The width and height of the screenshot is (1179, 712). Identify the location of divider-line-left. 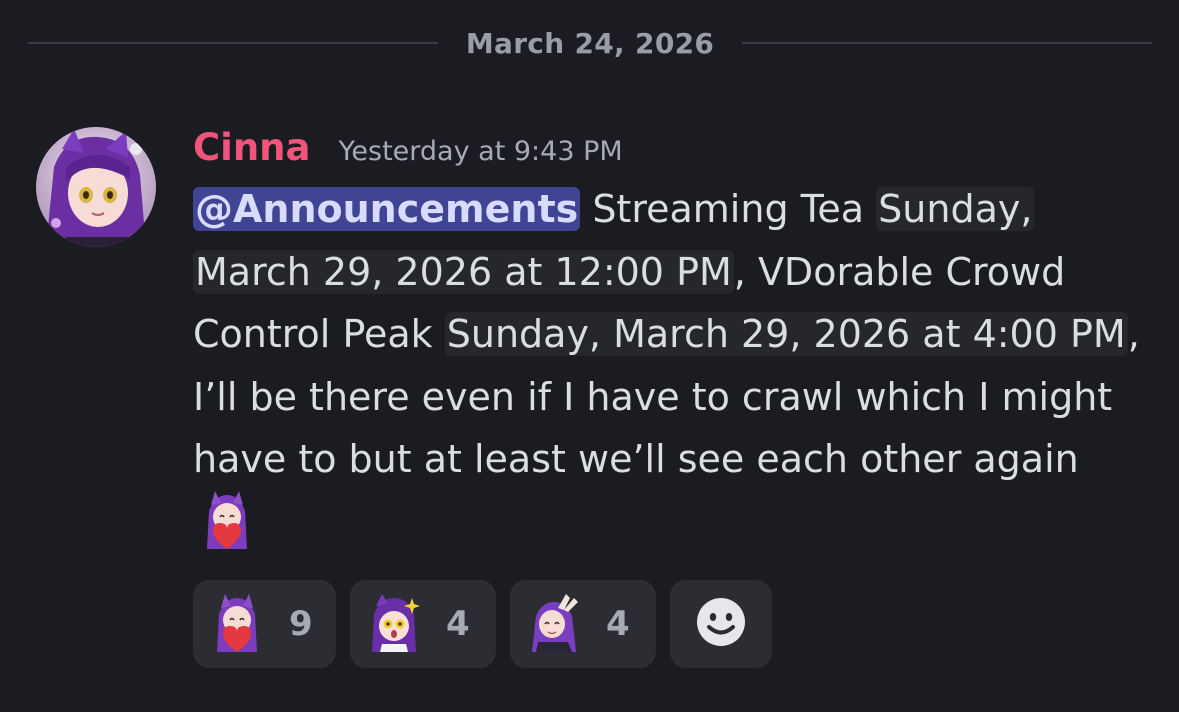
(233, 43).